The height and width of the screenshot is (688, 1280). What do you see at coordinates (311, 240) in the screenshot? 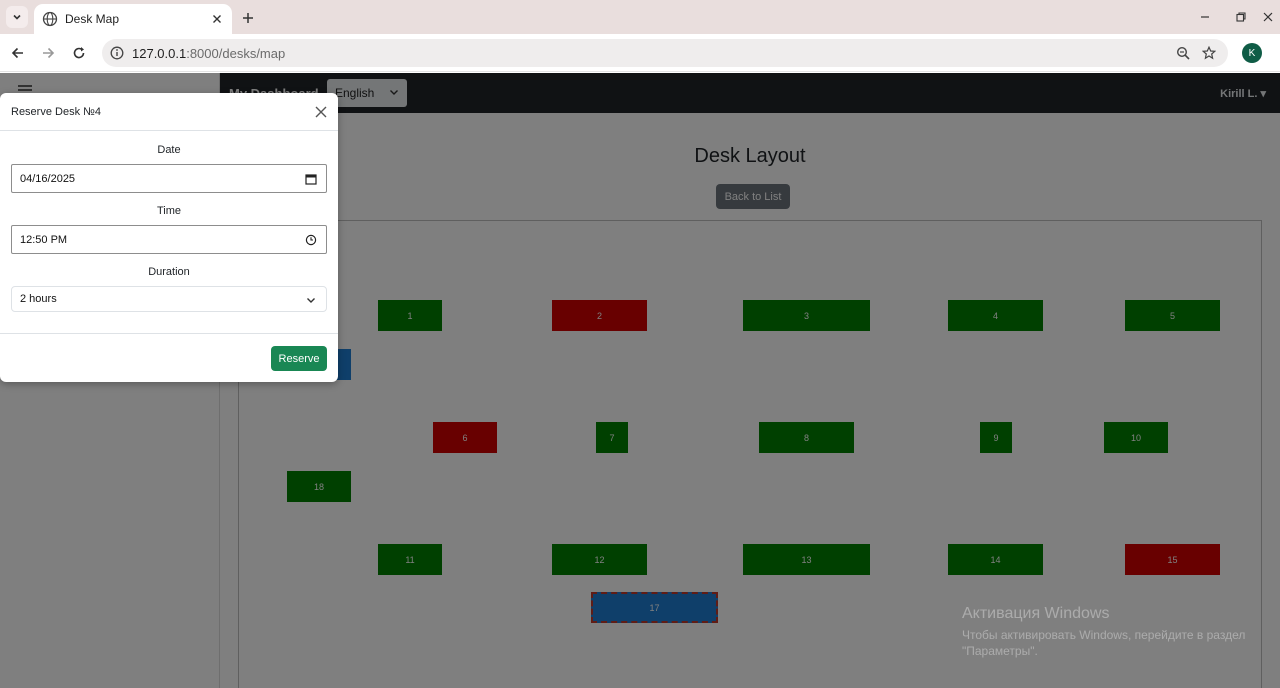
I see `clock-icon` at bounding box center [311, 240].